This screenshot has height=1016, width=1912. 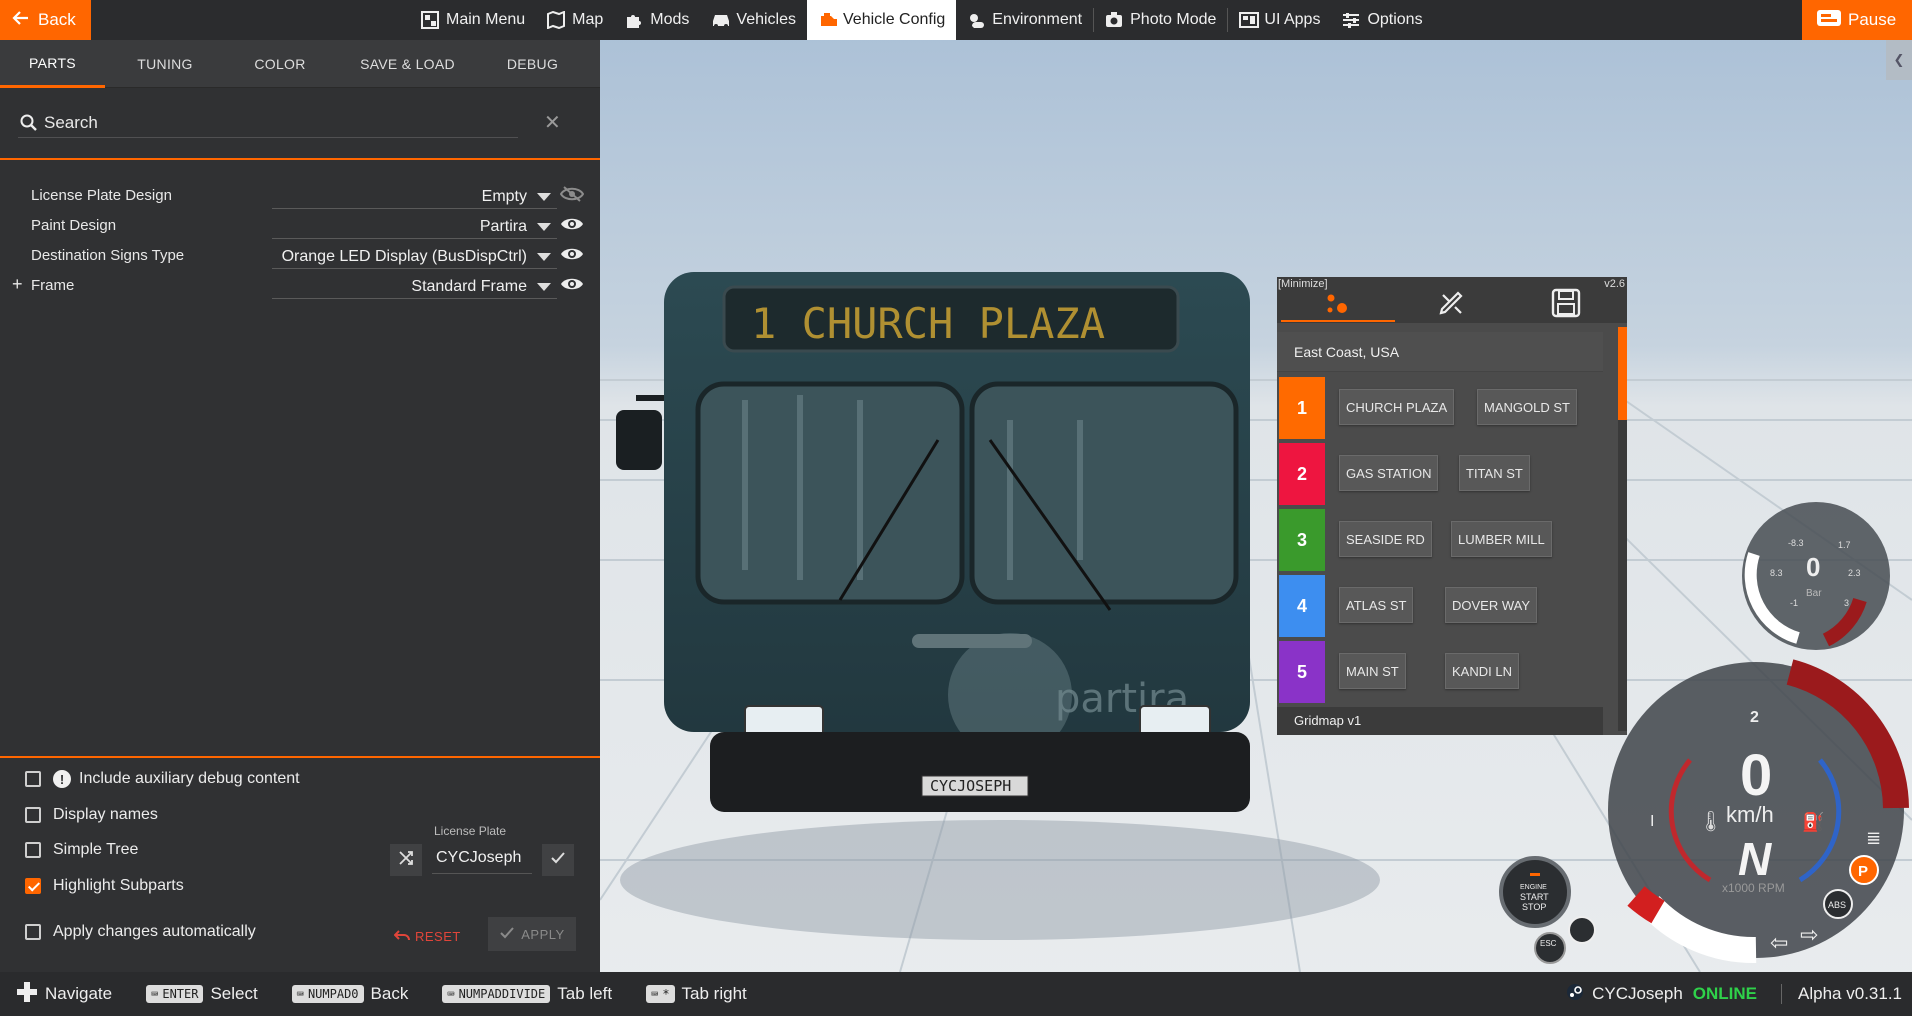 I want to click on auxiliary-debug-checkbox: ! Include auxiliary debug content, so click(x=162, y=779).